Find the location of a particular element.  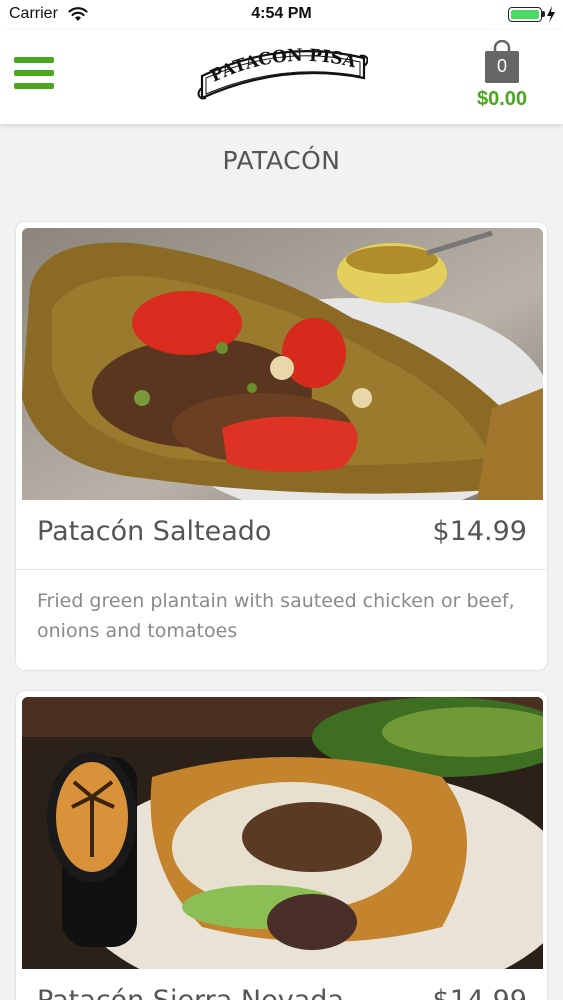

svg-text: PATACON PISA'O is located at coordinates (277, 63).